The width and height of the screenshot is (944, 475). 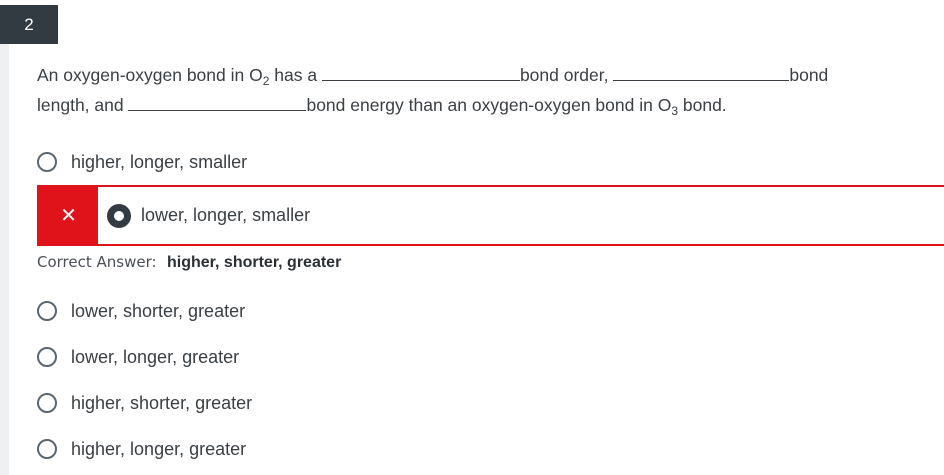 I want to click on stem-text: length, and, so click(x=83, y=105).